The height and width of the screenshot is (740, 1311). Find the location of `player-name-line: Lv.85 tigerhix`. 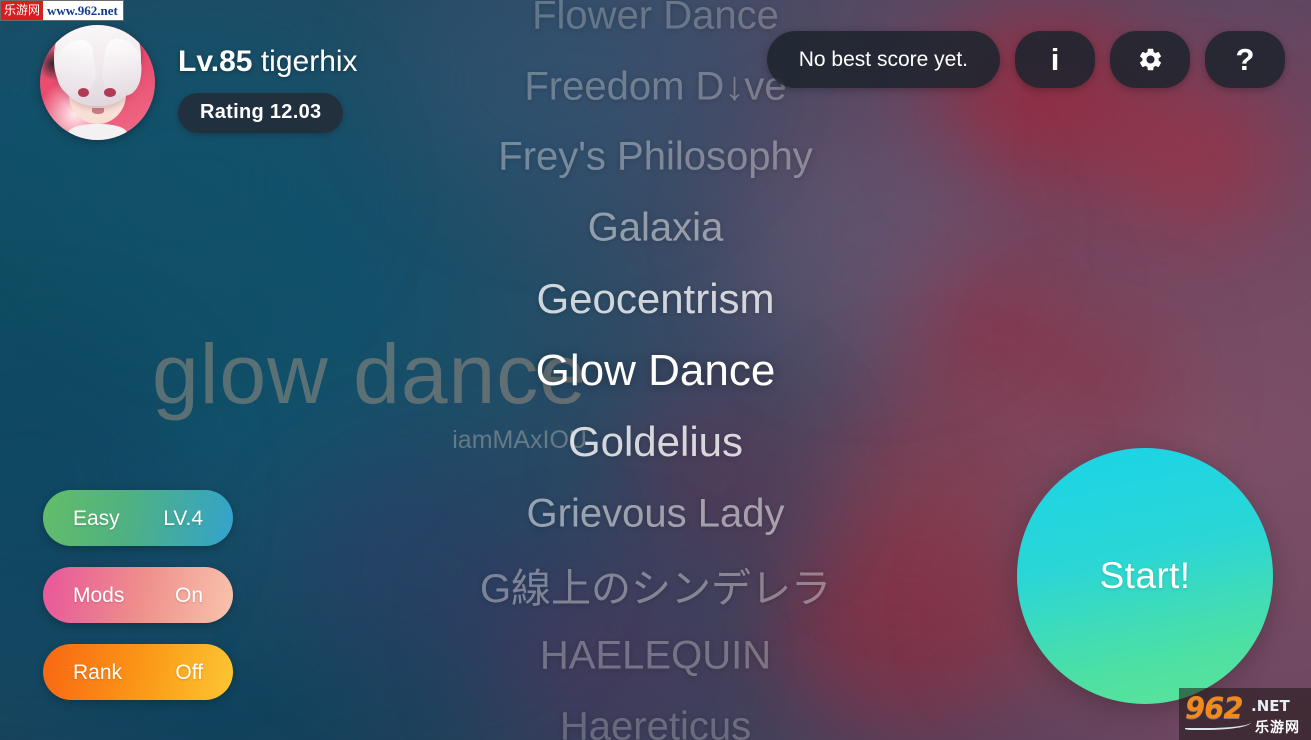

player-name-line: Lv.85 tigerhix is located at coordinates (268, 62).